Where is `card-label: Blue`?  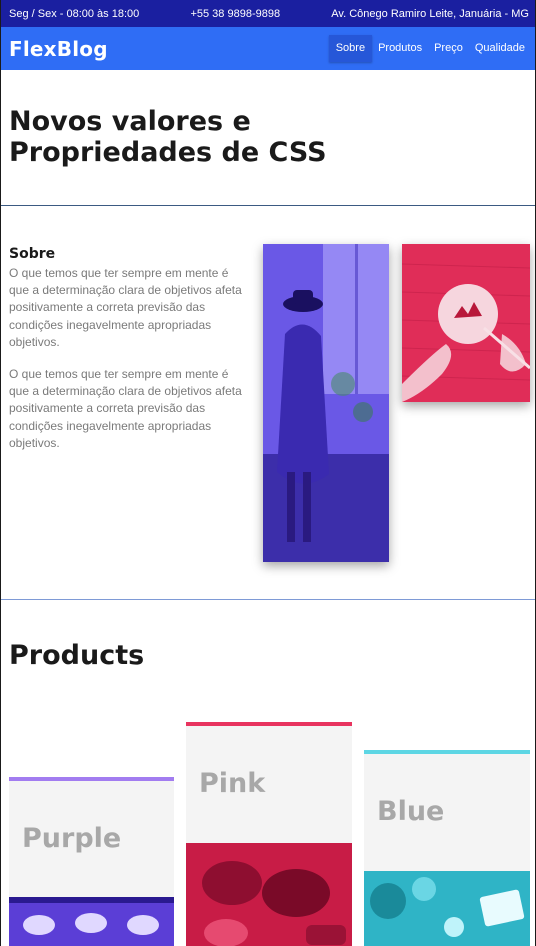
card-label: Blue is located at coordinates (411, 811).